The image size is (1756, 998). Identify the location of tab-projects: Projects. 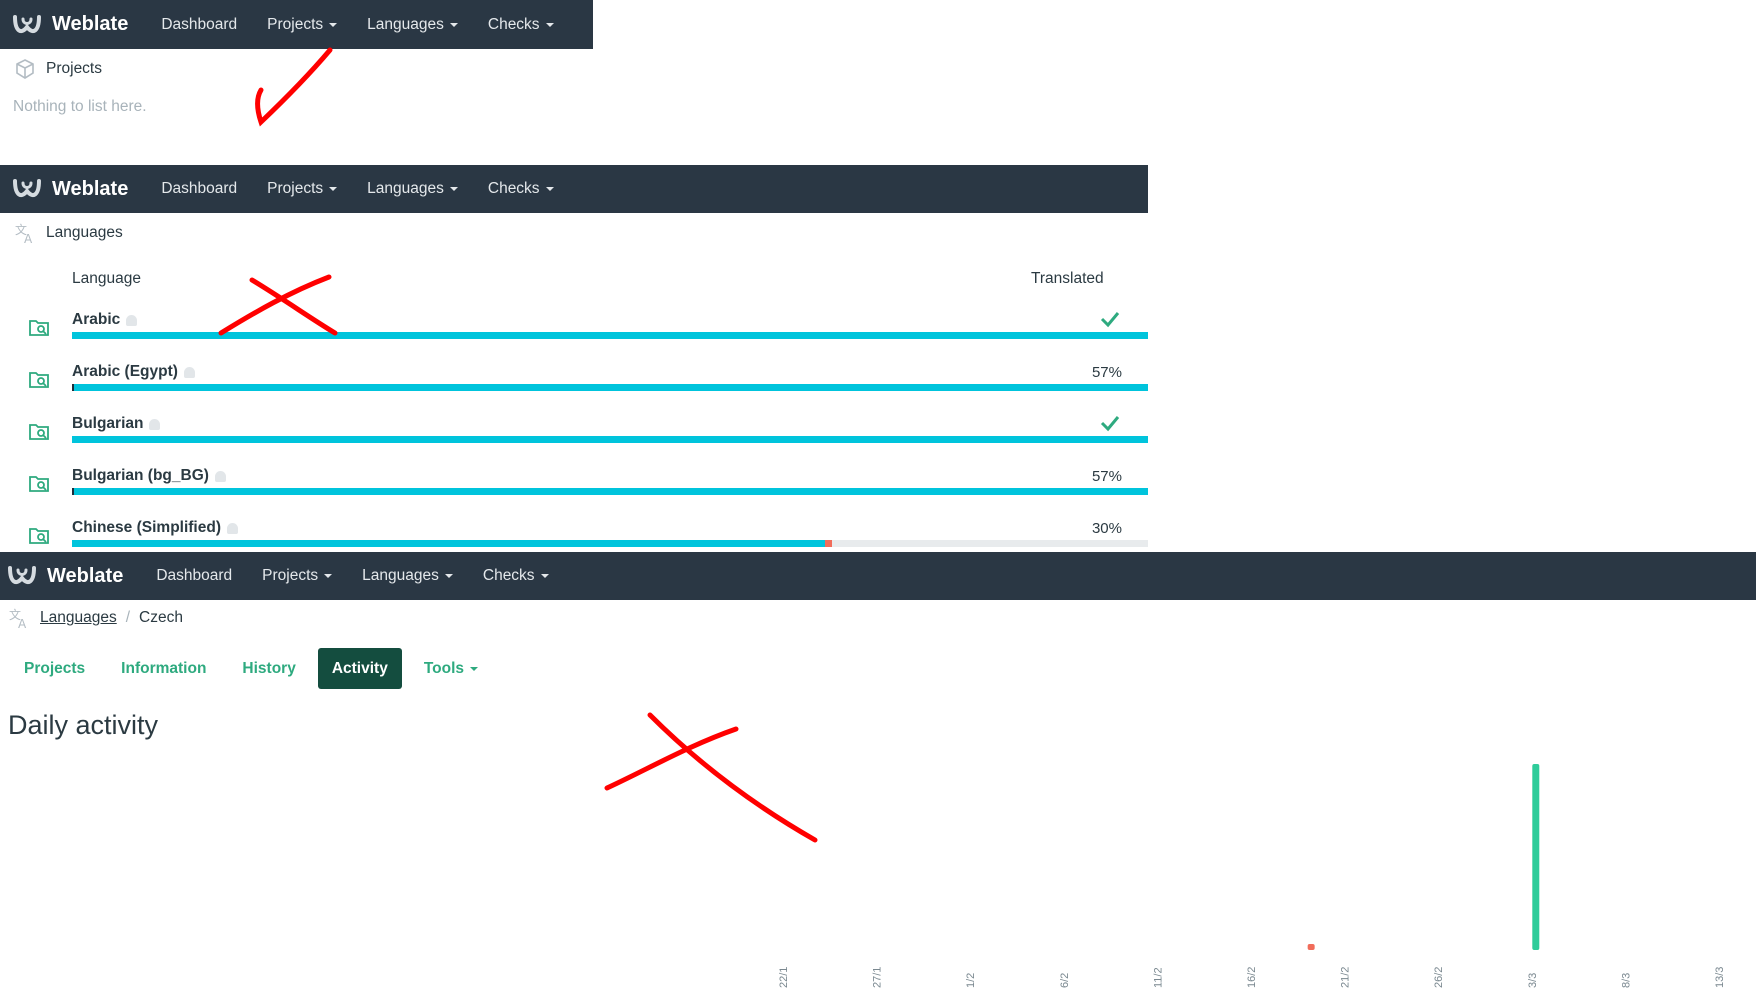
(54, 668).